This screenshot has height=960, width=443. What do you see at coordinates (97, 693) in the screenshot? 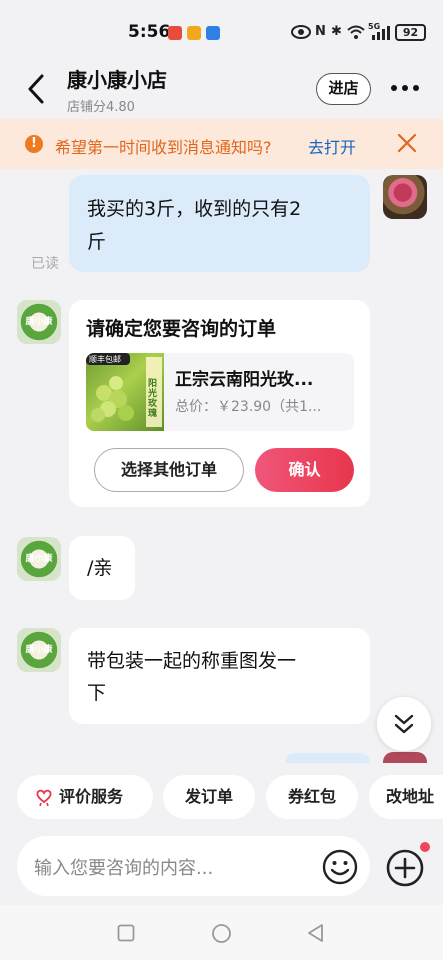
I see `message-text: 下` at bounding box center [97, 693].